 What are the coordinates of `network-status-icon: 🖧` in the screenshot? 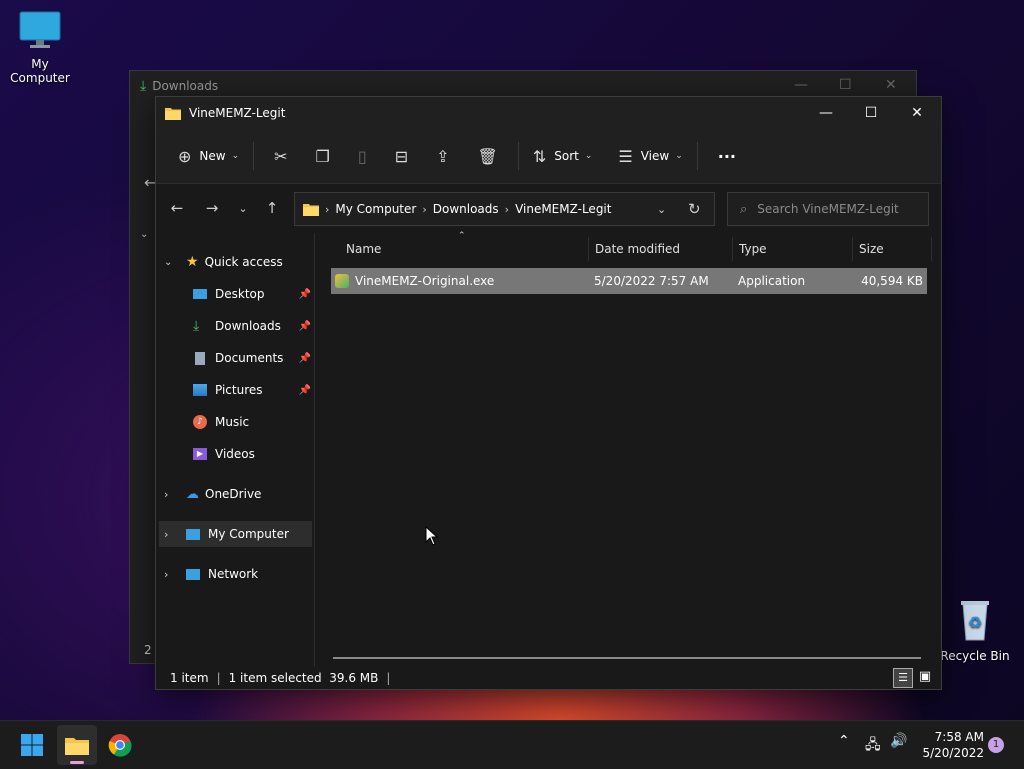 It's located at (873, 746).